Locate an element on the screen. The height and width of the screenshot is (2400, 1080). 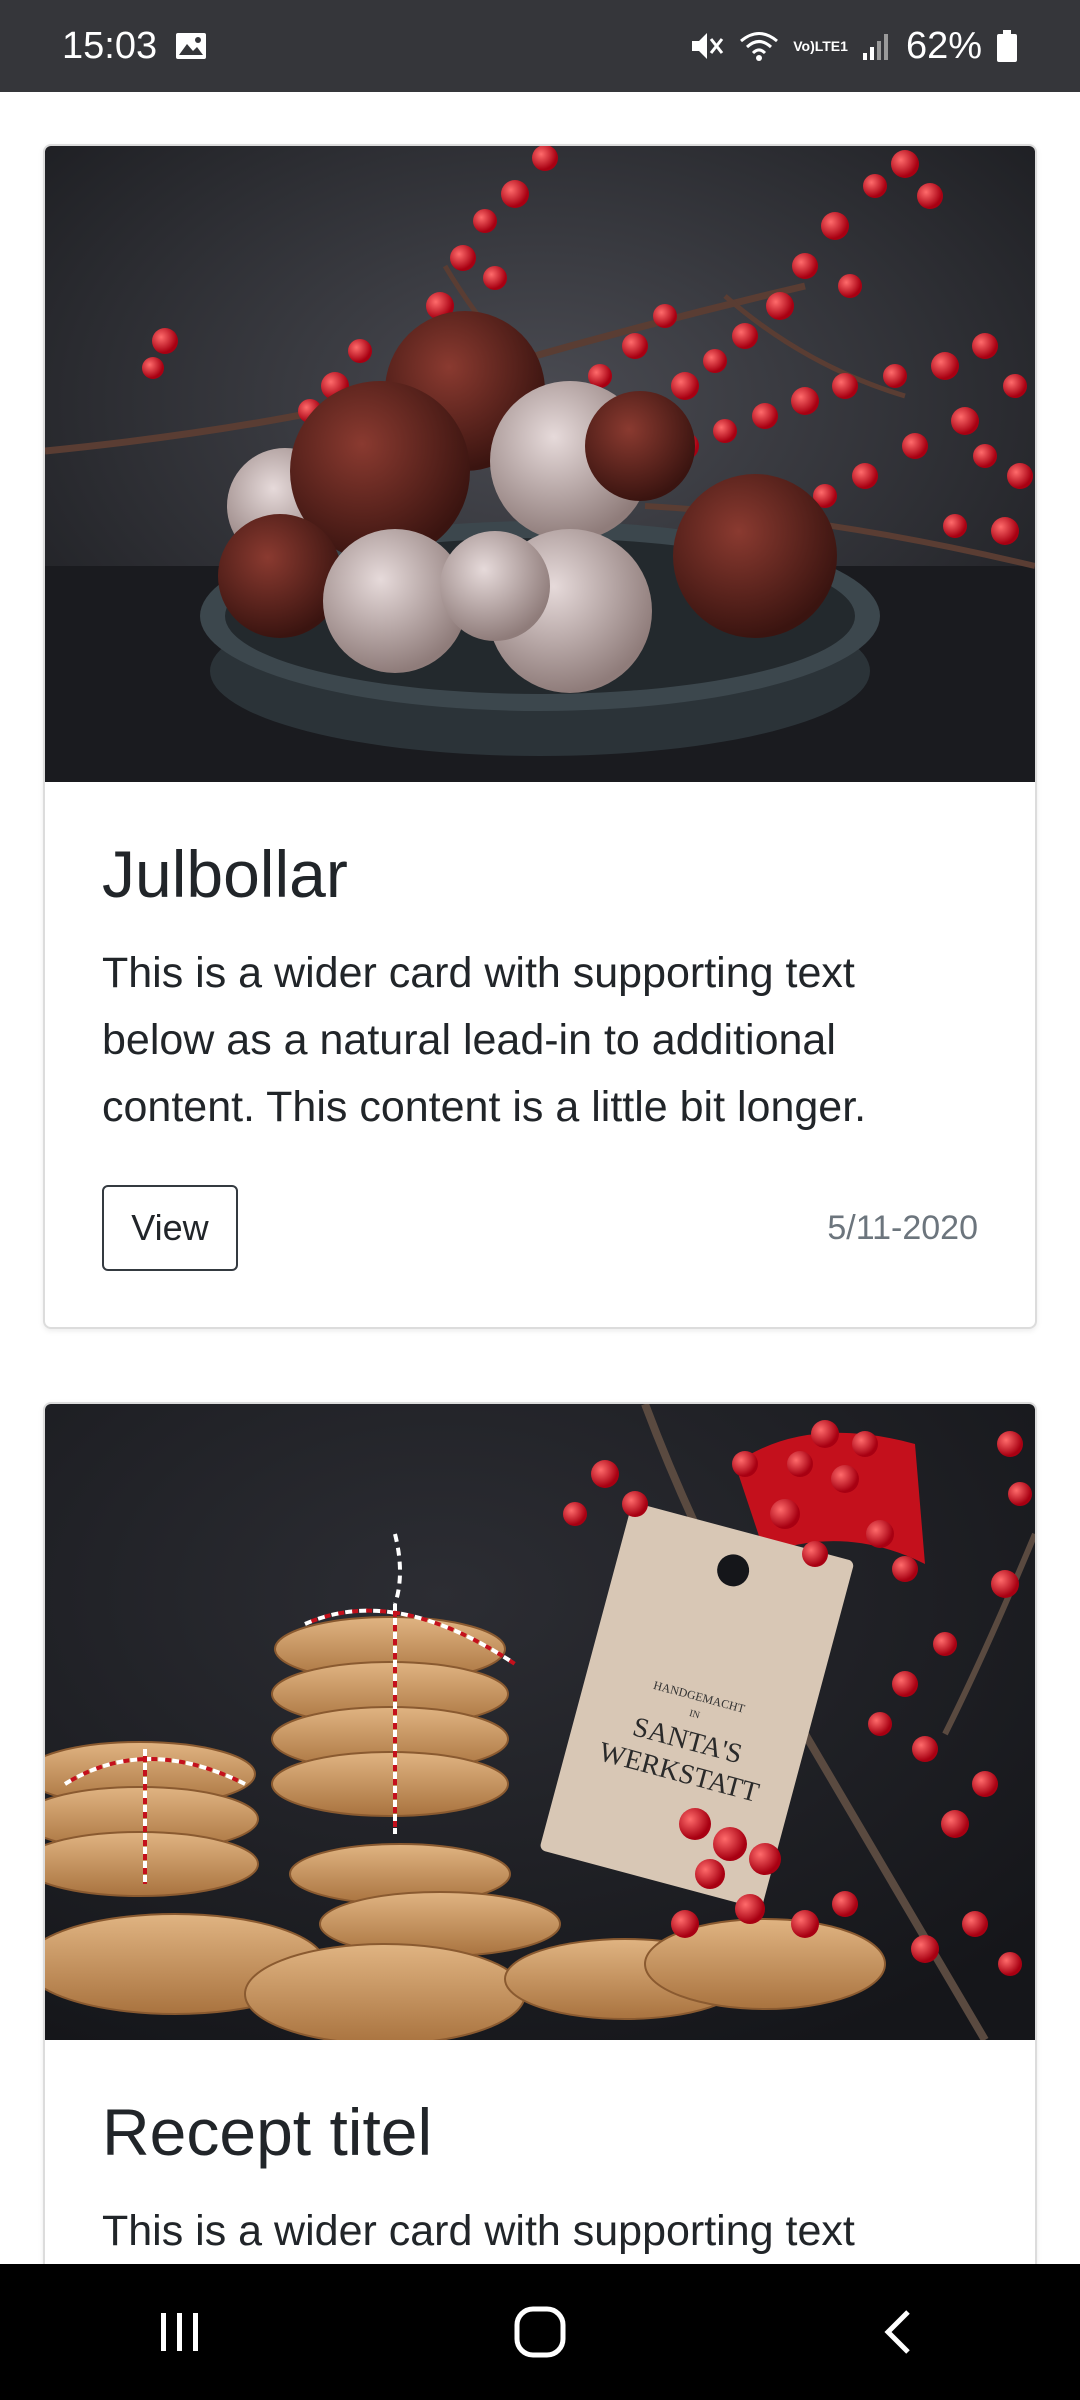
card-title: Recept titel is located at coordinates (267, 2132).